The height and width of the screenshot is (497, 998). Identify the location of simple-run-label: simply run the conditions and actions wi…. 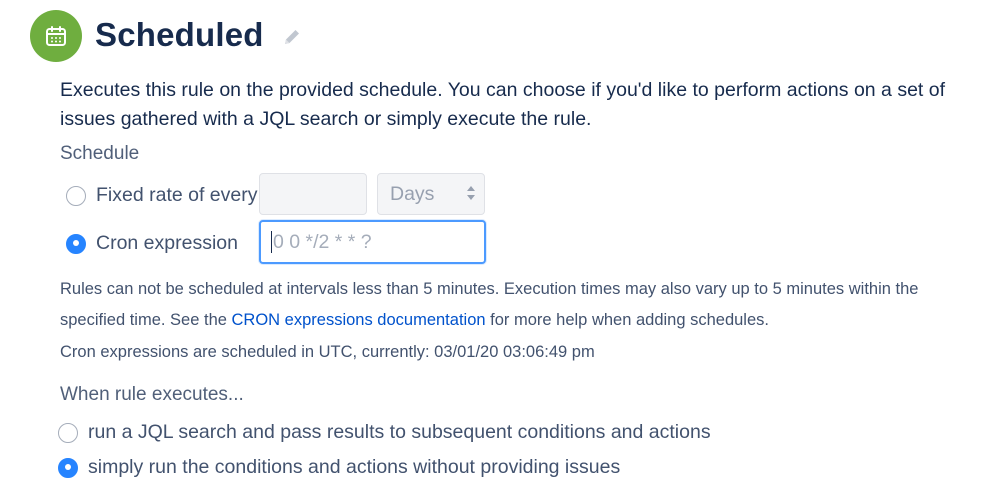
(354, 467).